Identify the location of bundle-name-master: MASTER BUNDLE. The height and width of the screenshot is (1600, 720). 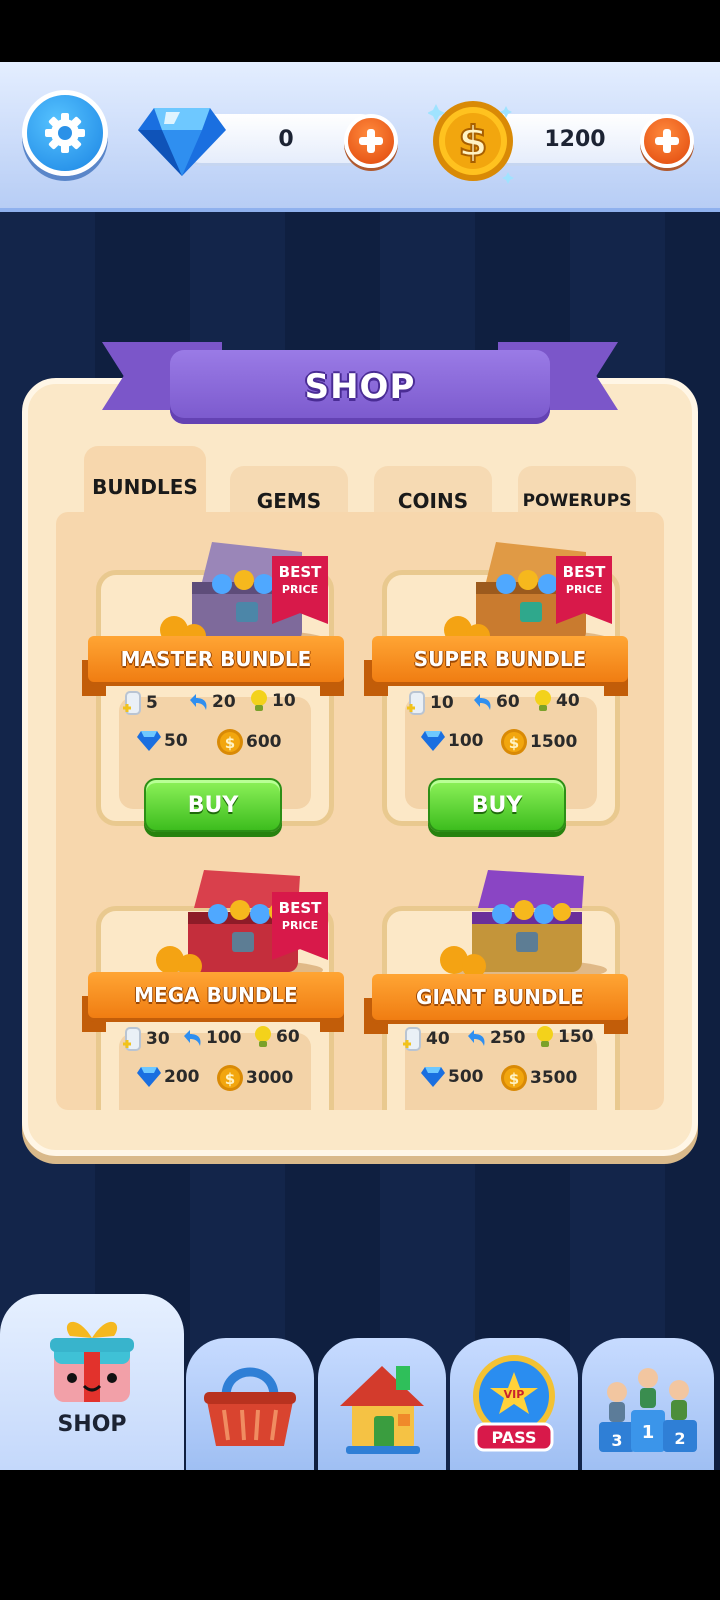
(216, 659).